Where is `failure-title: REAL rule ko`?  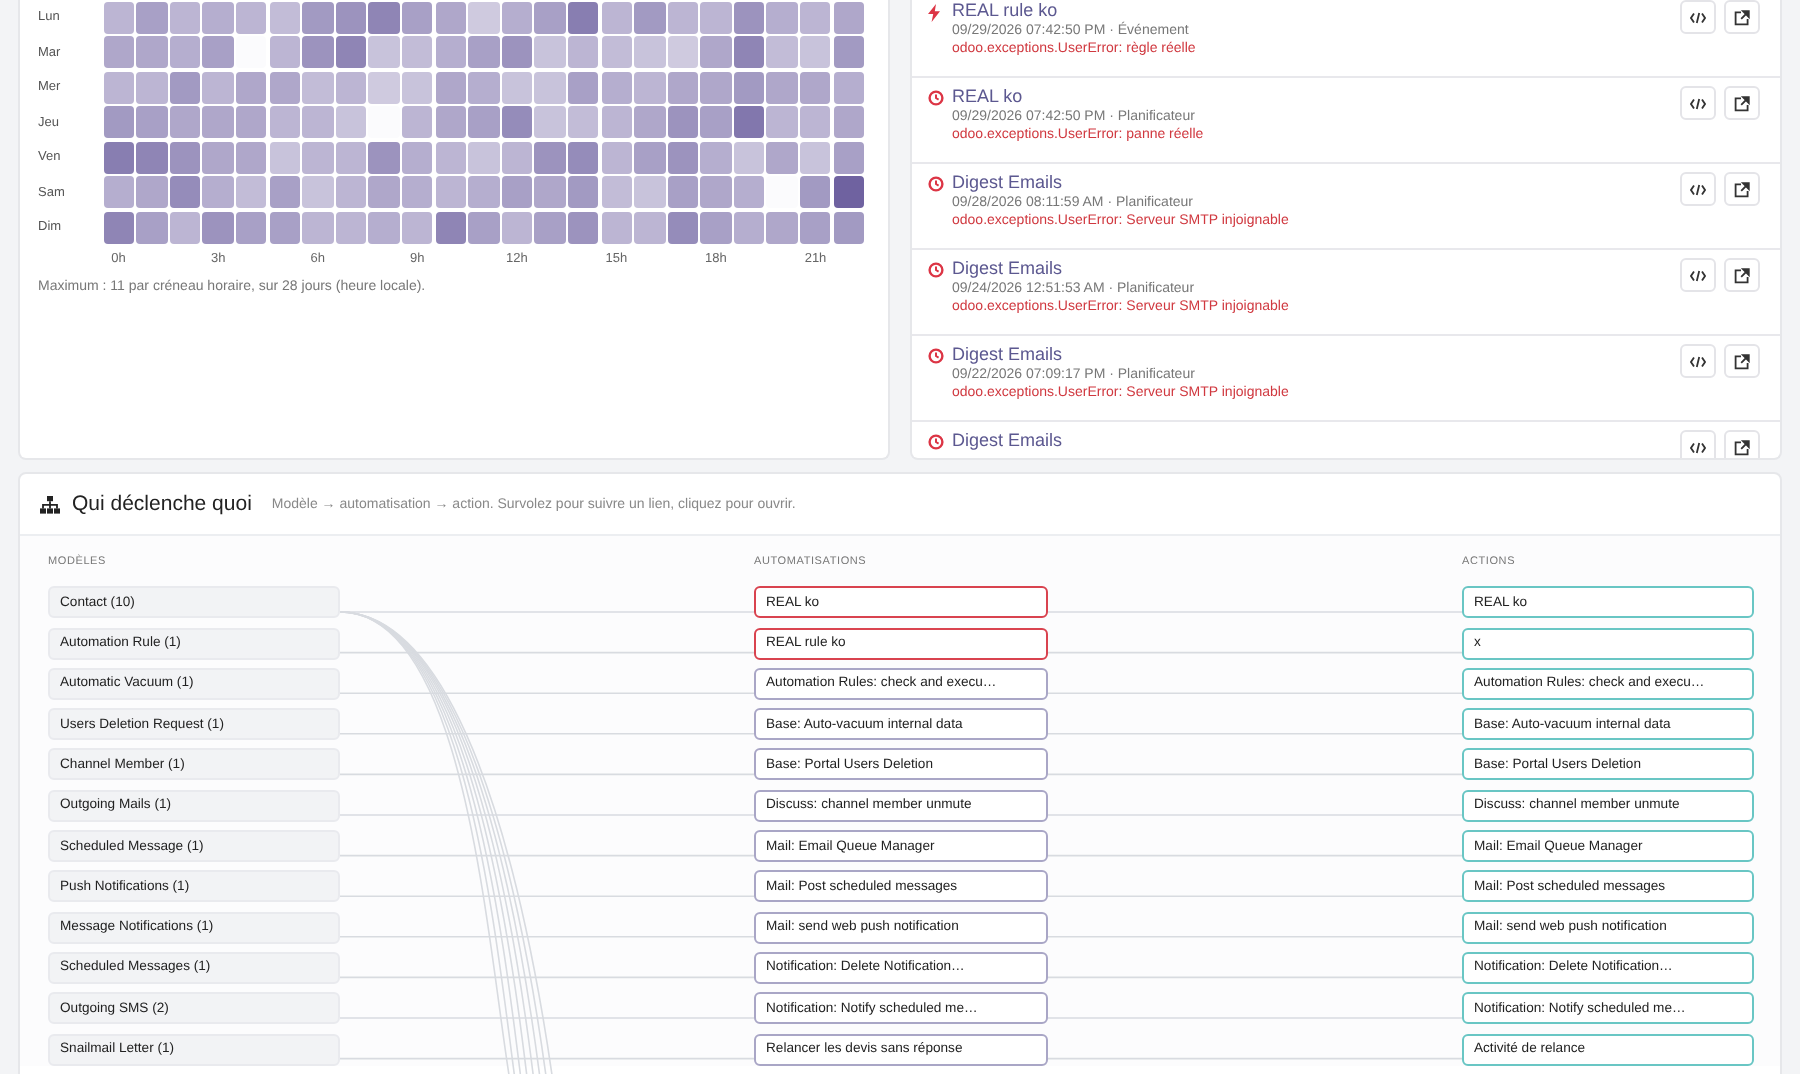 failure-title: REAL rule ko is located at coordinates (1005, 10).